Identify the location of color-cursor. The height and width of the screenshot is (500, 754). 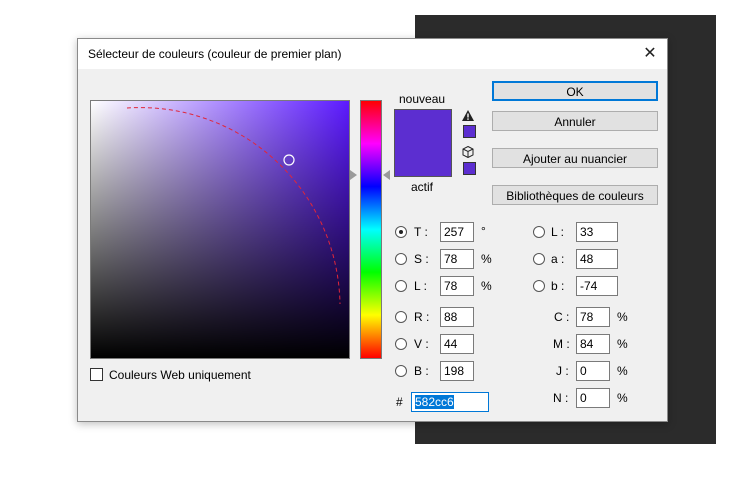
(289, 160).